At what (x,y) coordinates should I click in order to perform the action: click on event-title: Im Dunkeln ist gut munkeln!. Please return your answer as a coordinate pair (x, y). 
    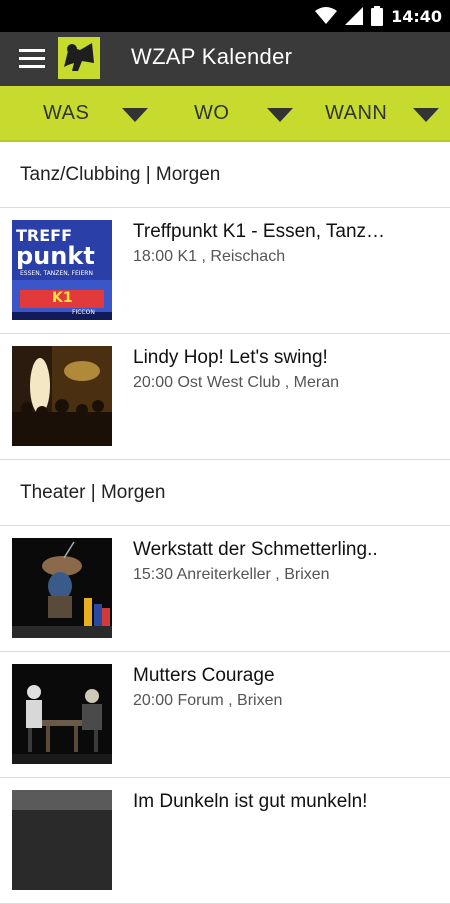
    Looking at the image, I should click on (250, 801).